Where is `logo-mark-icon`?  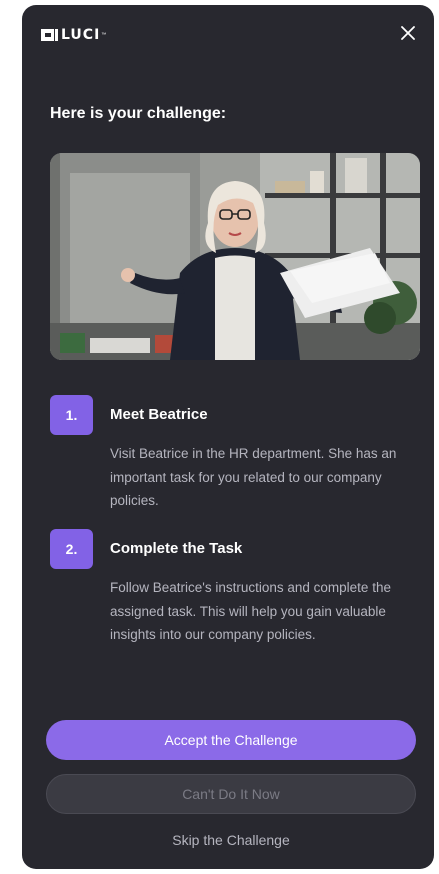 logo-mark-icon is located at coordinates (51, 35).